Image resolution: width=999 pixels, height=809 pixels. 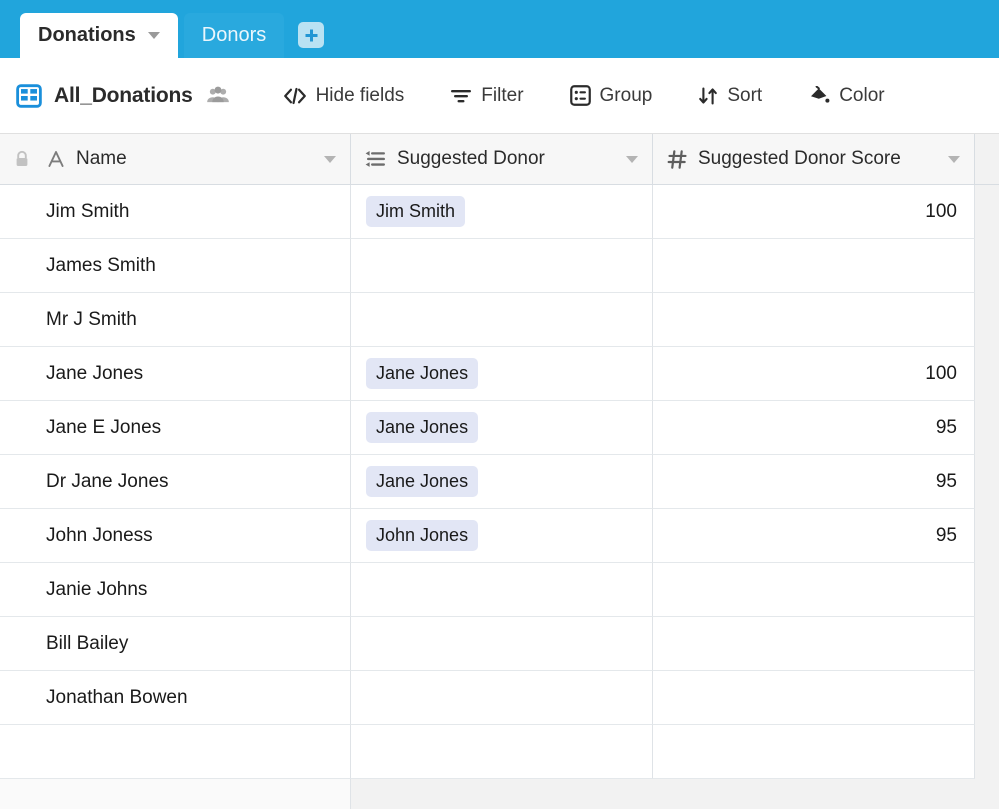 I want to click on cell-name: Bill Bailey, so click(x=175, y=644).